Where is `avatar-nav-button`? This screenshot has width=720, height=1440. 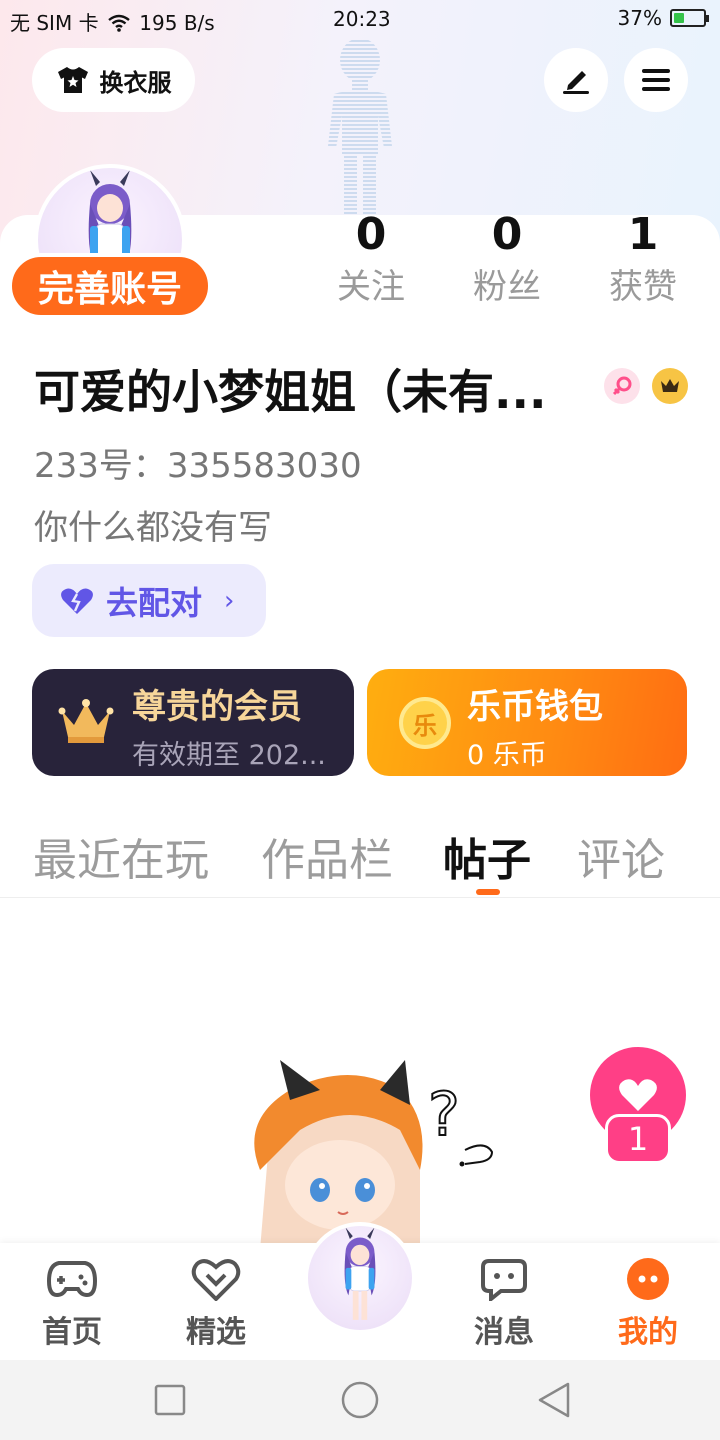 avatar-nav-button is located at coordinates (360, 1278).